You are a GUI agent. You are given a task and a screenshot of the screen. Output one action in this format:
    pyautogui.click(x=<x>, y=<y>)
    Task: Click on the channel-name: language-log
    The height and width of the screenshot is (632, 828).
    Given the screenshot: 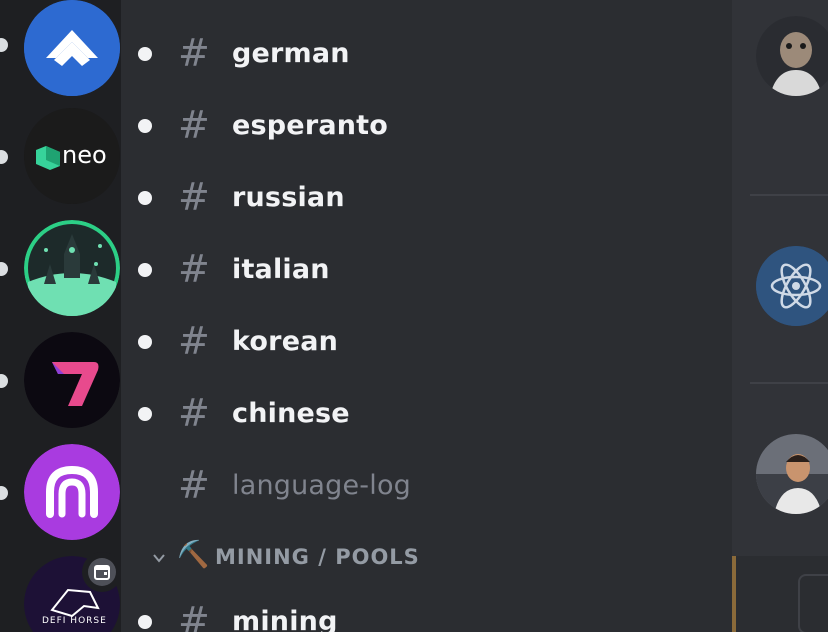 What is the action you would take?
    pyautogui.click(x=322, y=485)
    